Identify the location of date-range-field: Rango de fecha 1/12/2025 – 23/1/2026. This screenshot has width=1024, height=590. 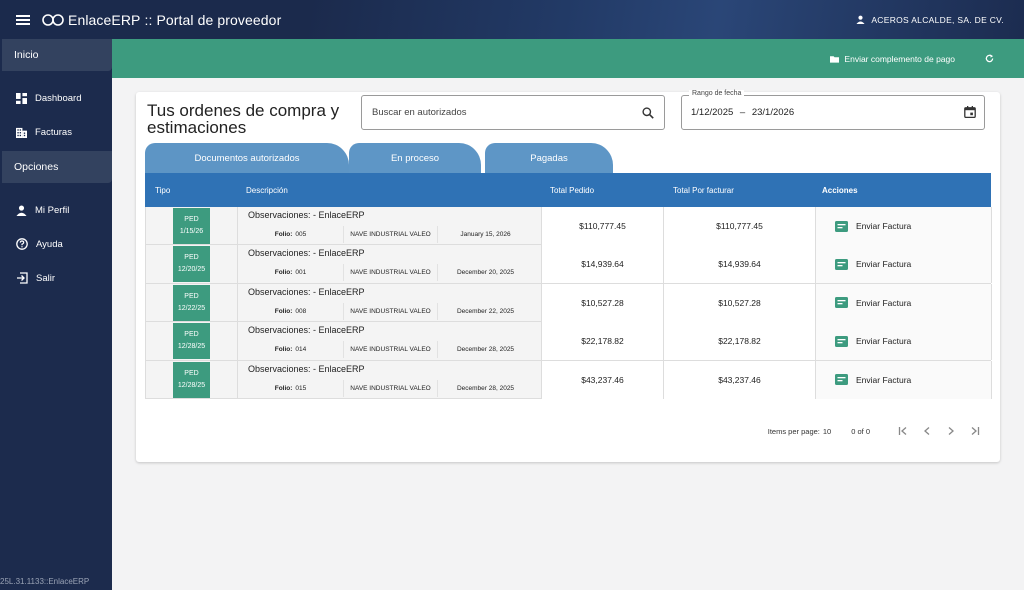
(833, 110).